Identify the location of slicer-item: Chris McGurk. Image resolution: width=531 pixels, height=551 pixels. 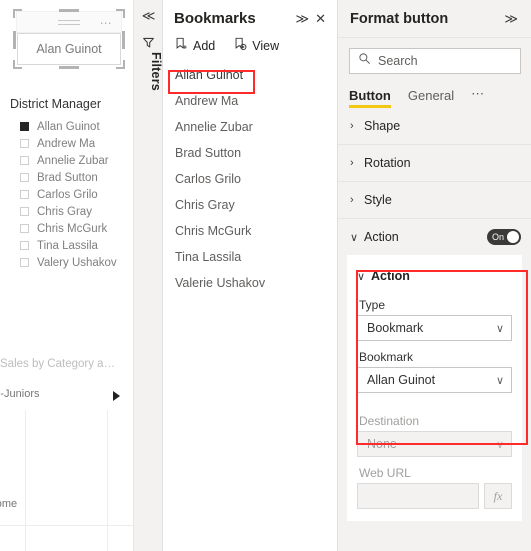
(67, 228).